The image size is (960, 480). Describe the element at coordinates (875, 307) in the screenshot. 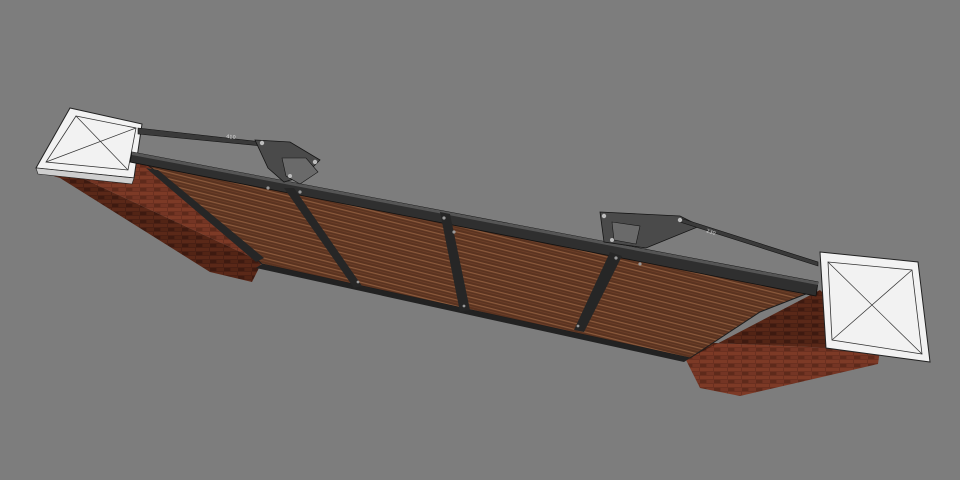

I see `right-pillar-cap` at that location.